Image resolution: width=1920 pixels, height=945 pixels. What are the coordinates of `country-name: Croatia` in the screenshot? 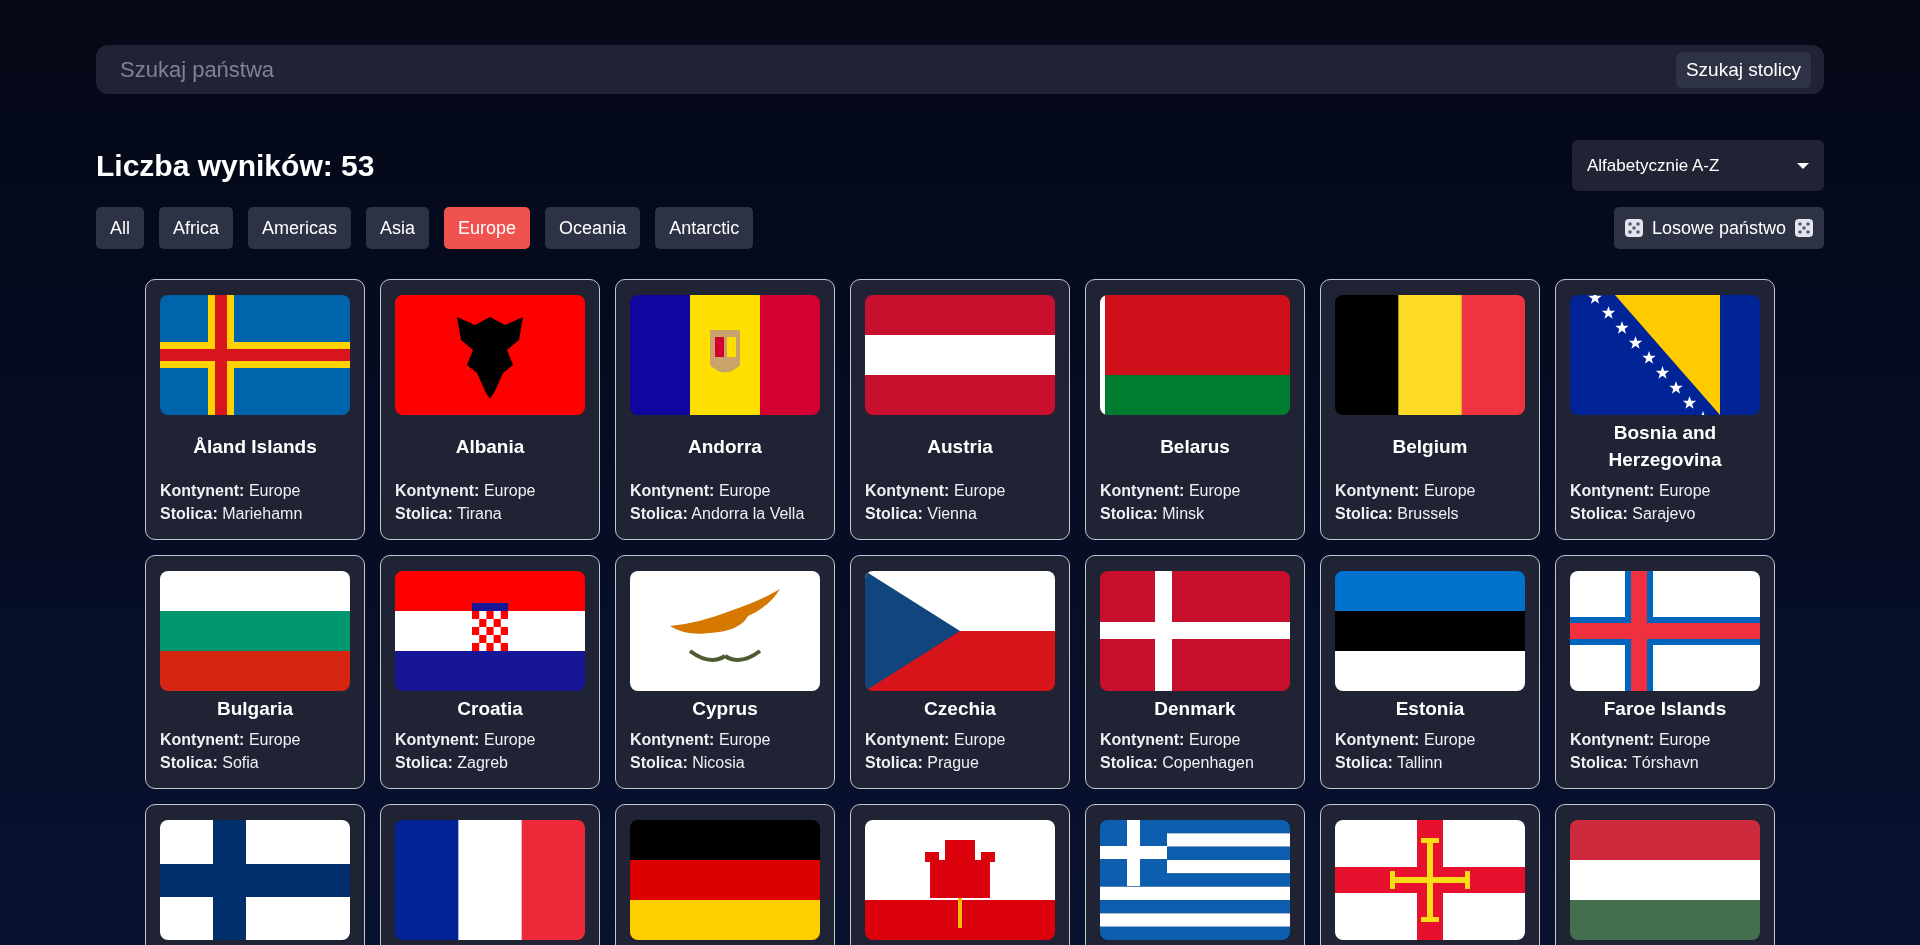 It's located at (490, 709).